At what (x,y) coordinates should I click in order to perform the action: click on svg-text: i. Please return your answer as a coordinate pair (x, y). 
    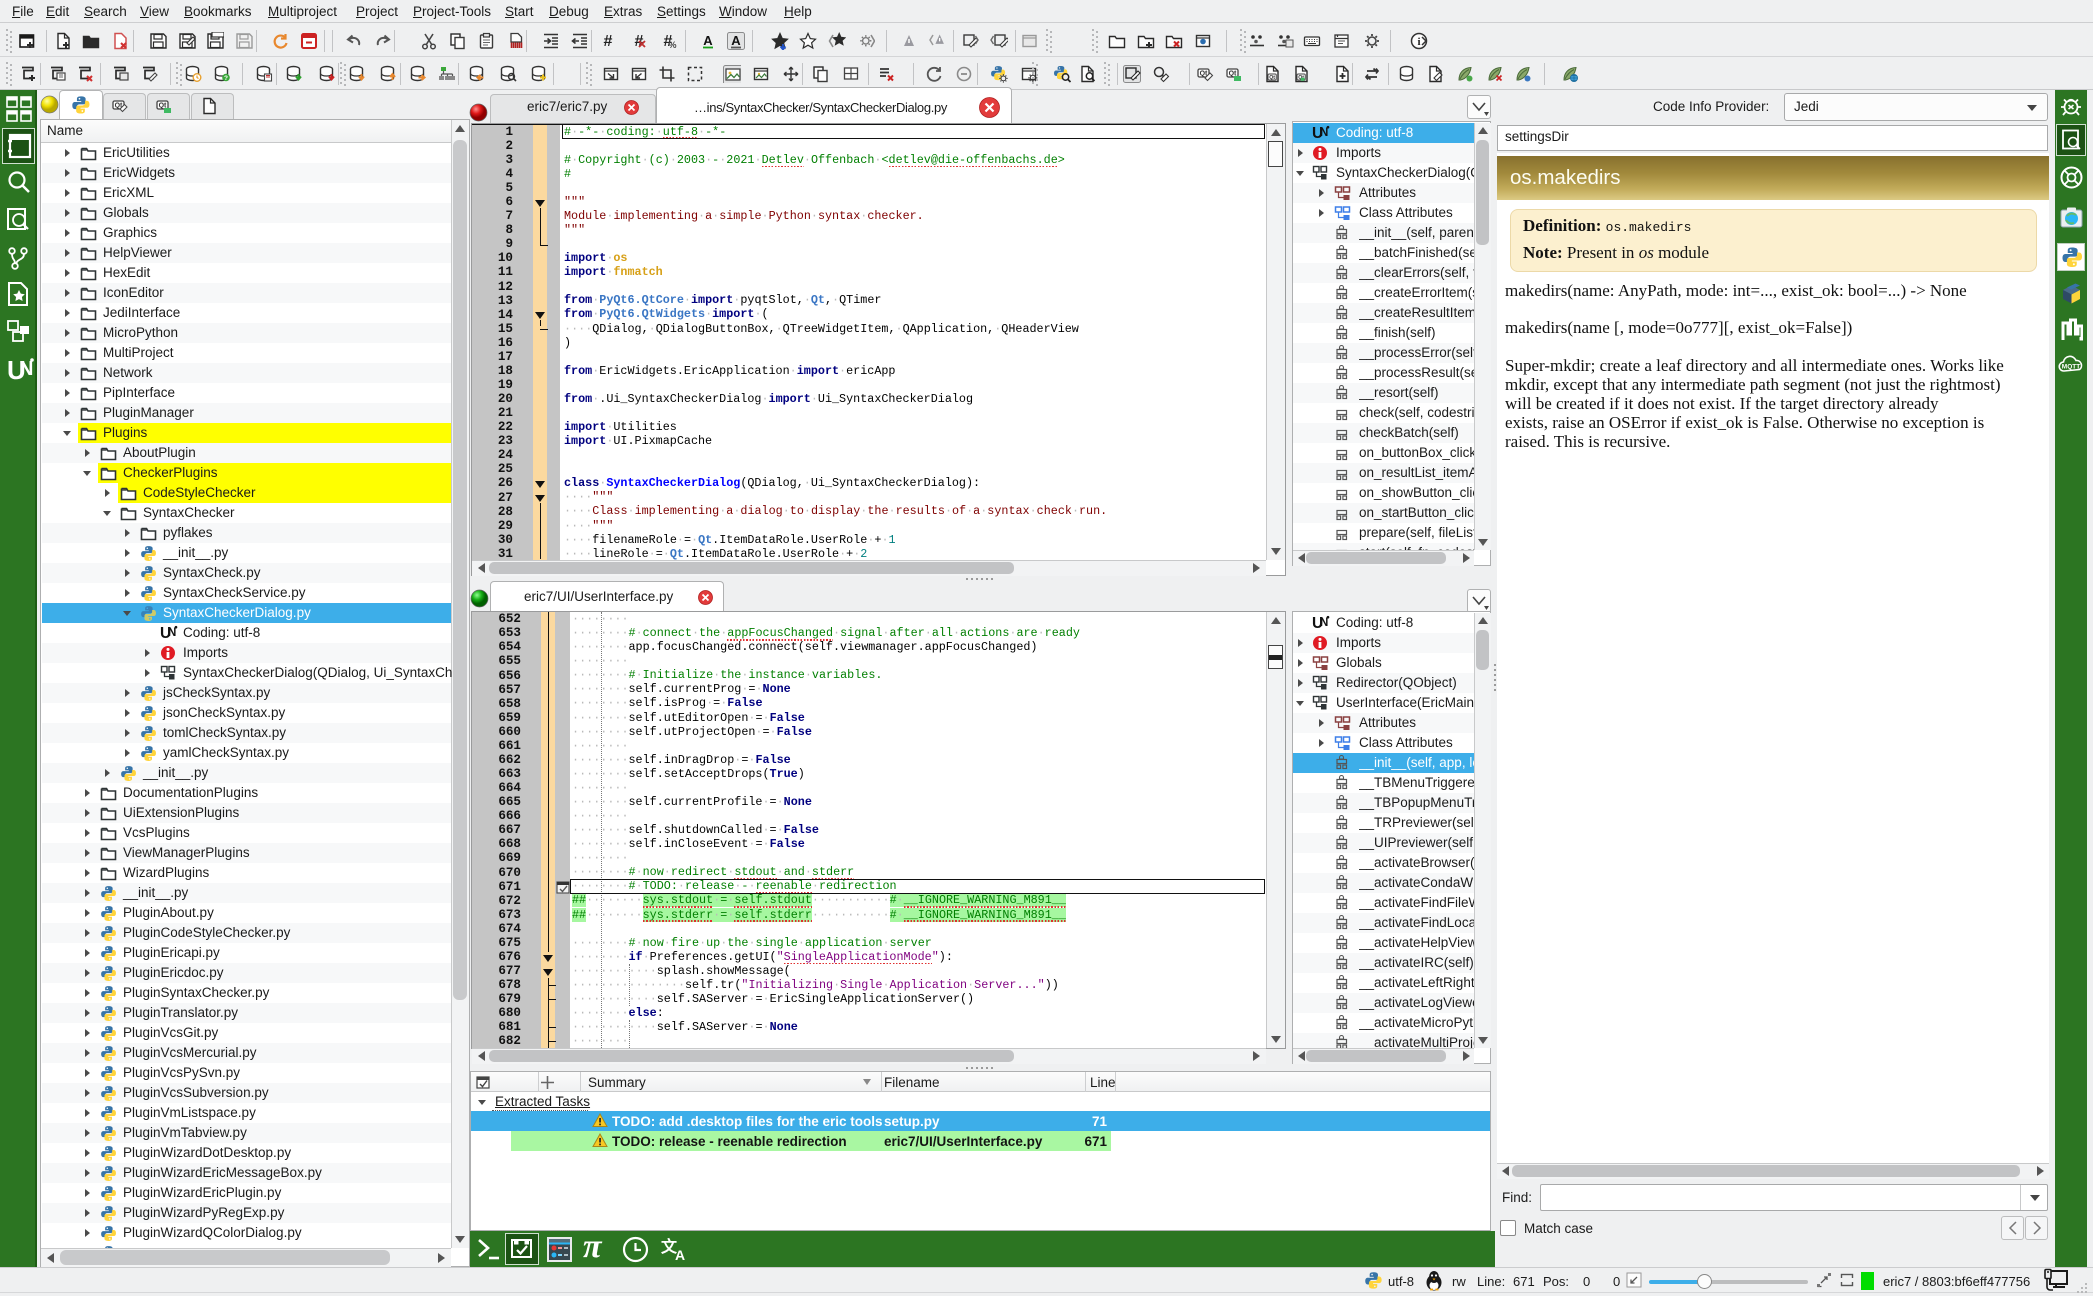
    Looking at the image, I should click on (1418, 42).